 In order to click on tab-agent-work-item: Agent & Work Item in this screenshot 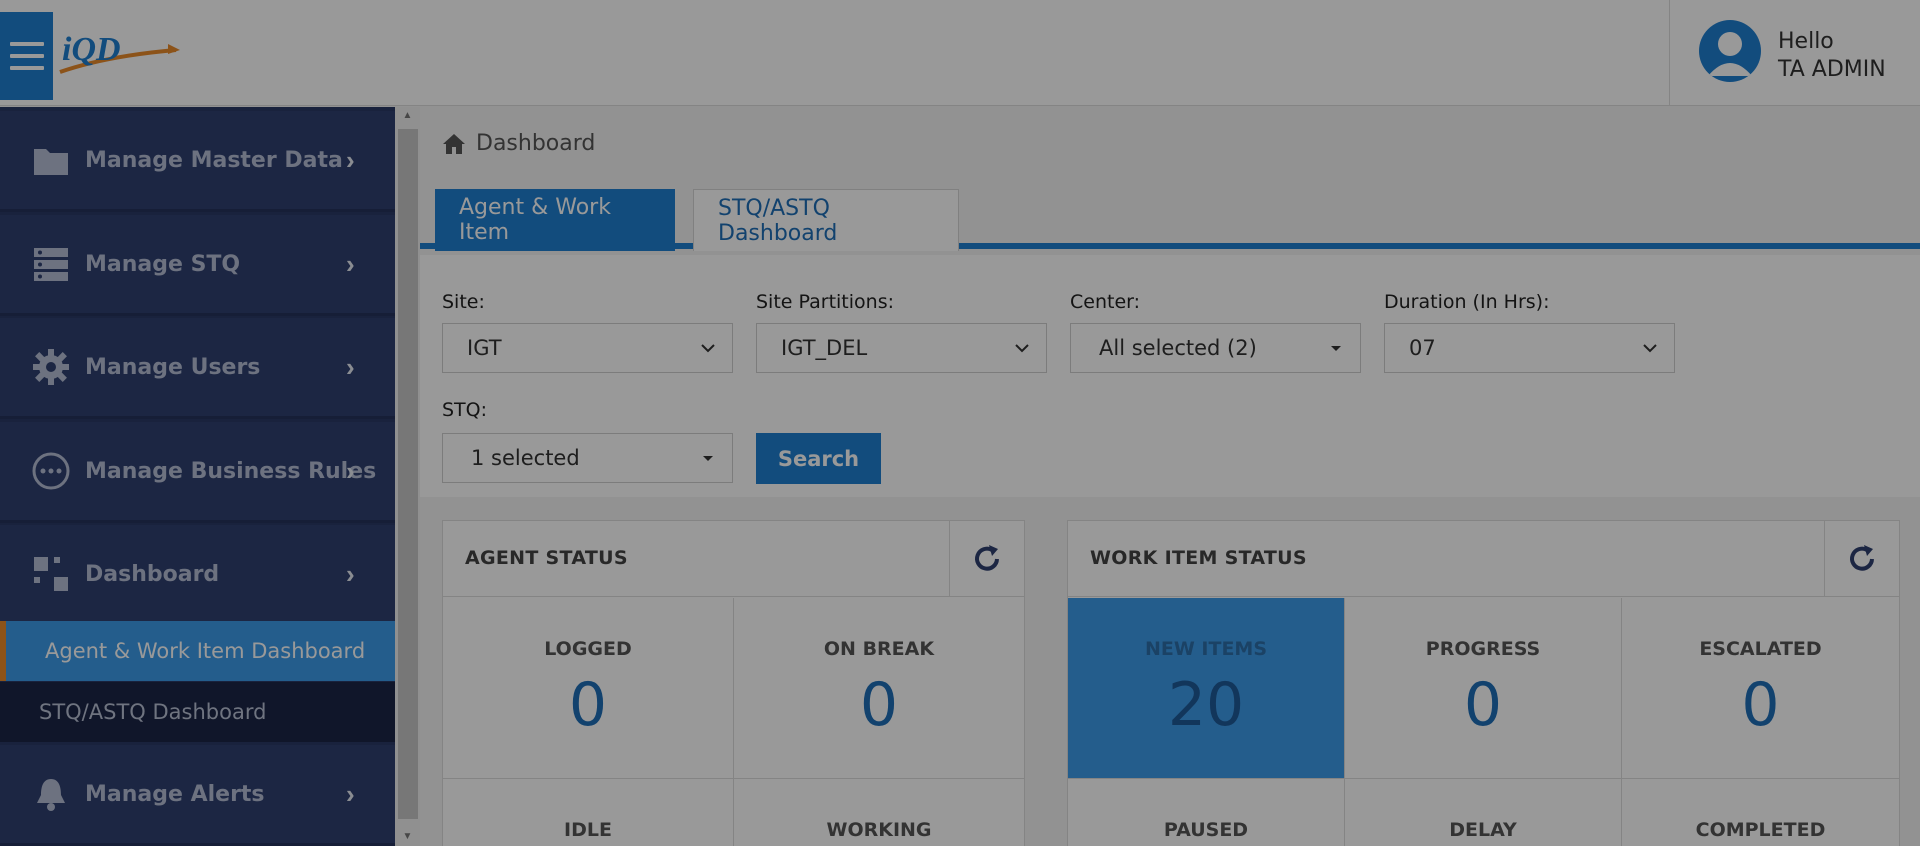, I will do `click(555, 220)`.